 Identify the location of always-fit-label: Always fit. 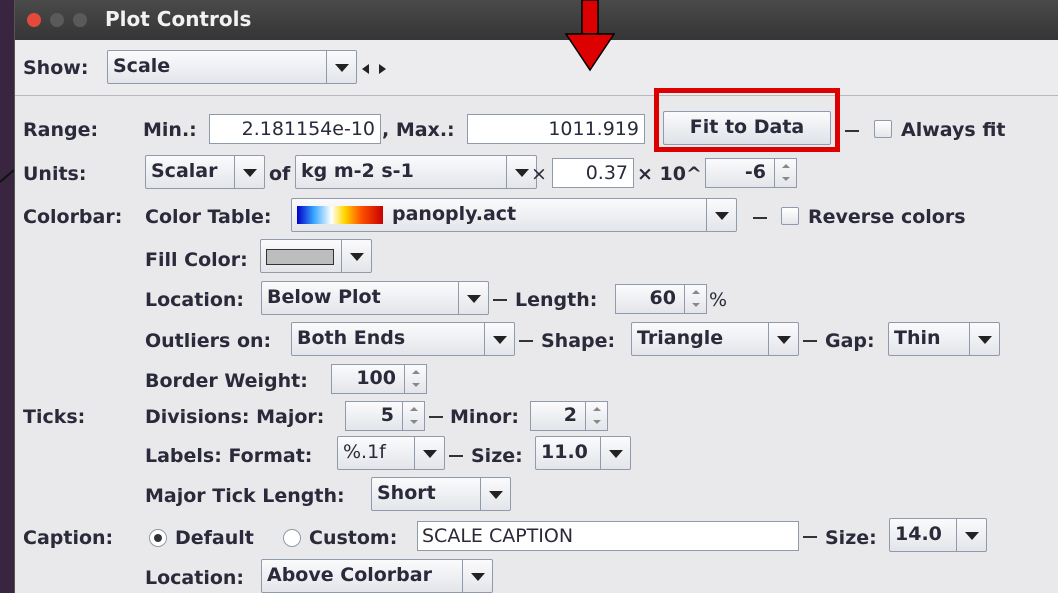
(953, 130).